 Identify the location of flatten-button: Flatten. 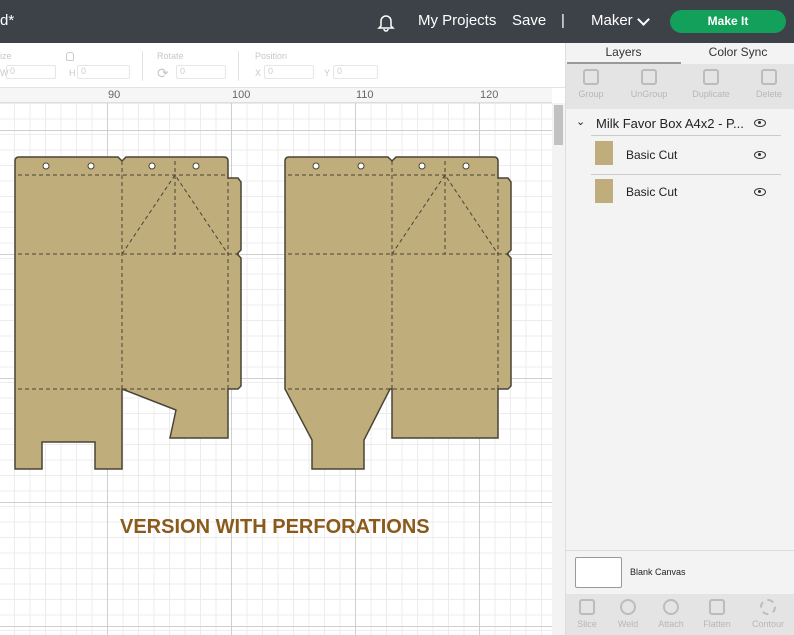
(717, 614).